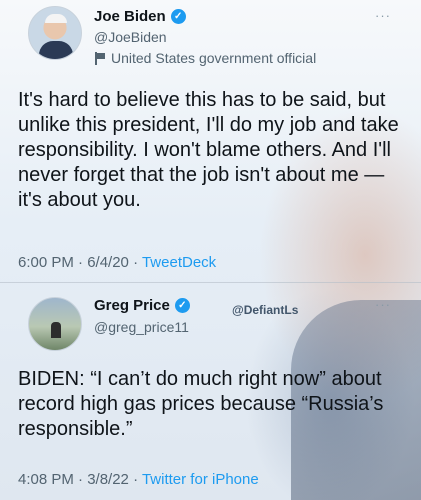 The height and width of the screenshot is (500, 421). I want to click on tweet-timestamp: 4:08 PM · 3/8/22 · Twitter for iPhone, so click(138, 479).